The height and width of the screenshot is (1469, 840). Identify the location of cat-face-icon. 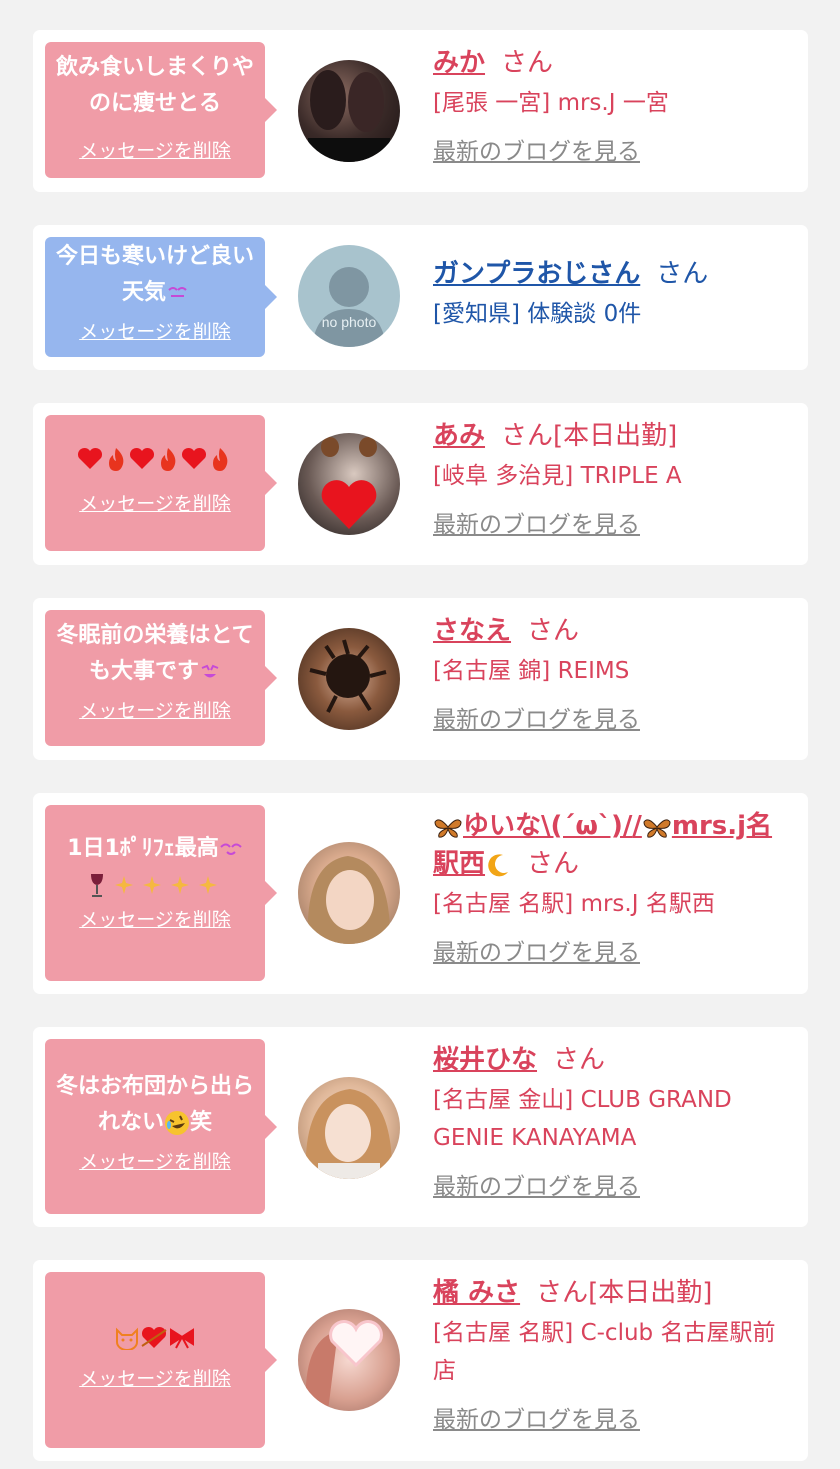
(127, 1338).